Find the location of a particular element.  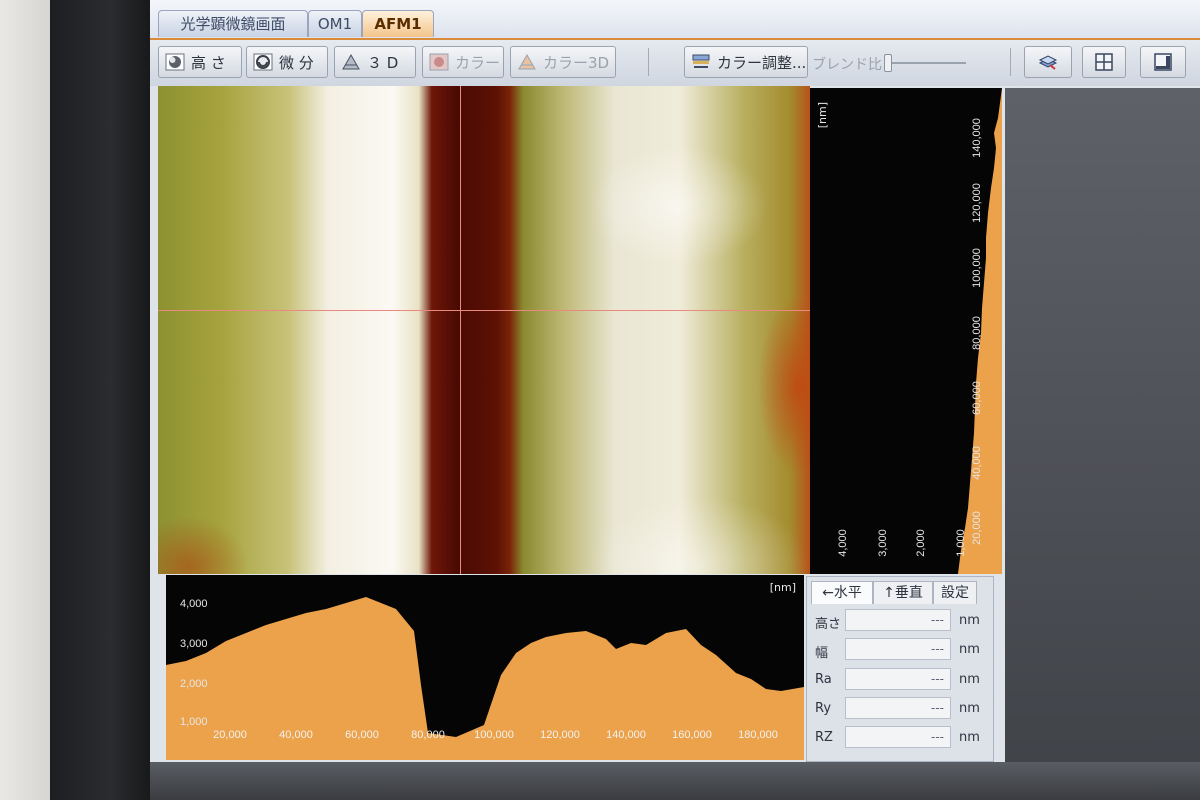

v-ytick-40000: 40,000 is located at coordinates (977, 463).